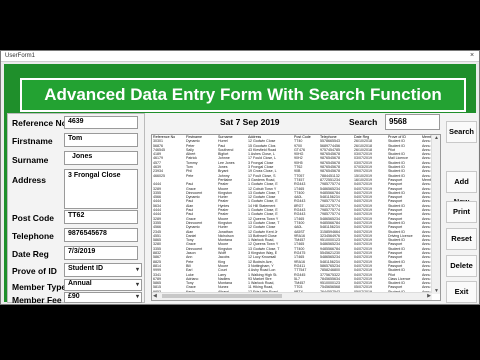 This screenshot has height=360, width=480. What do you see at coordinates (101, 158) in the screenshot?
I see `surname-field: Jones` at bounding box center [101, 158].